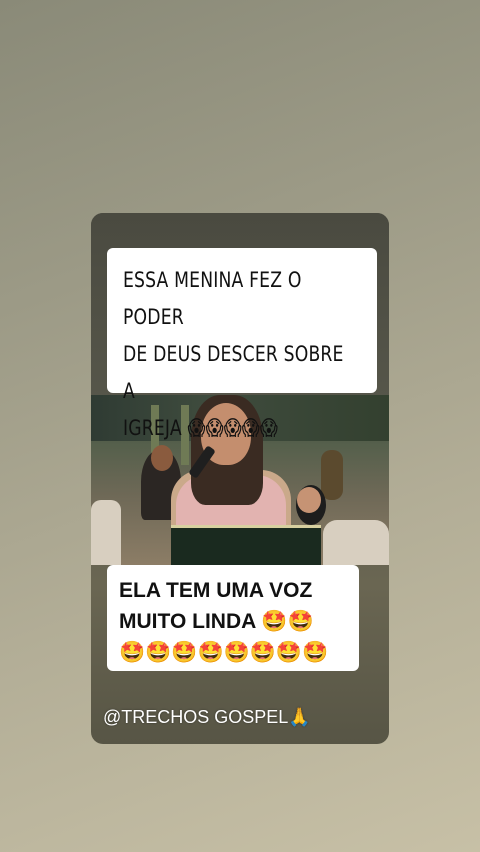 The height and width of the screenshot is (852, 480). What do you see at coordinates (106, 532) in the screenshot?
I see `chair-left` at bounding box center [106, 532].